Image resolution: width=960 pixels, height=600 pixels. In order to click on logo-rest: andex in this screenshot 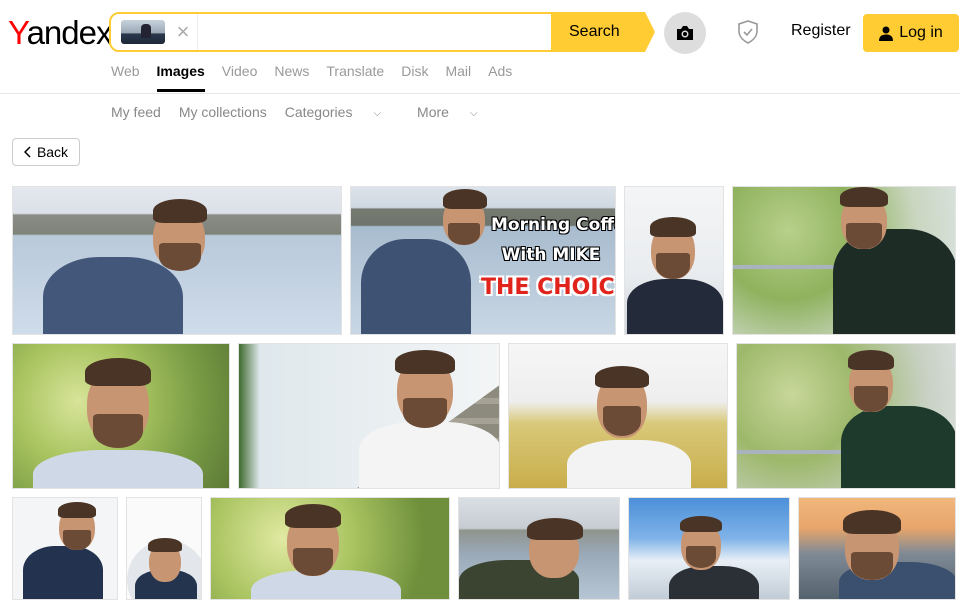, I will do `click(69, 32)`.